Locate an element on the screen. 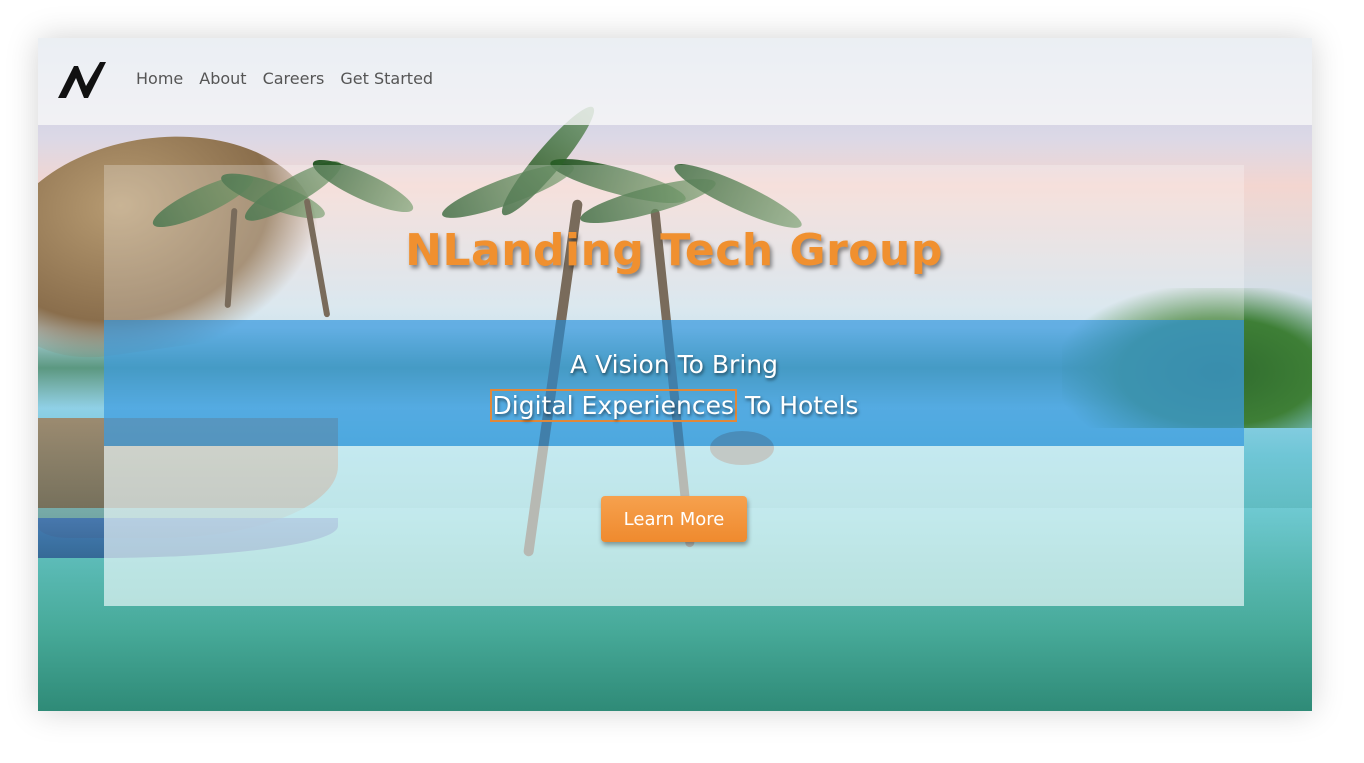  tagline-line-2: Digital Experiences To Hotels is located at coordinates (674, 405).